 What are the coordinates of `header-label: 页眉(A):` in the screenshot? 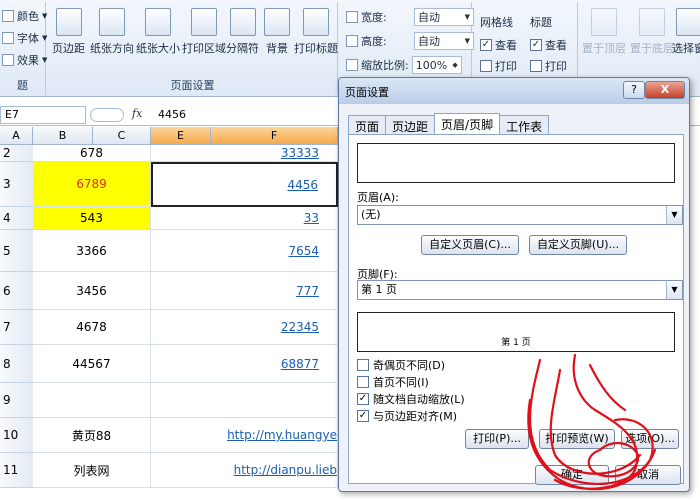 It's located at (378, 197).